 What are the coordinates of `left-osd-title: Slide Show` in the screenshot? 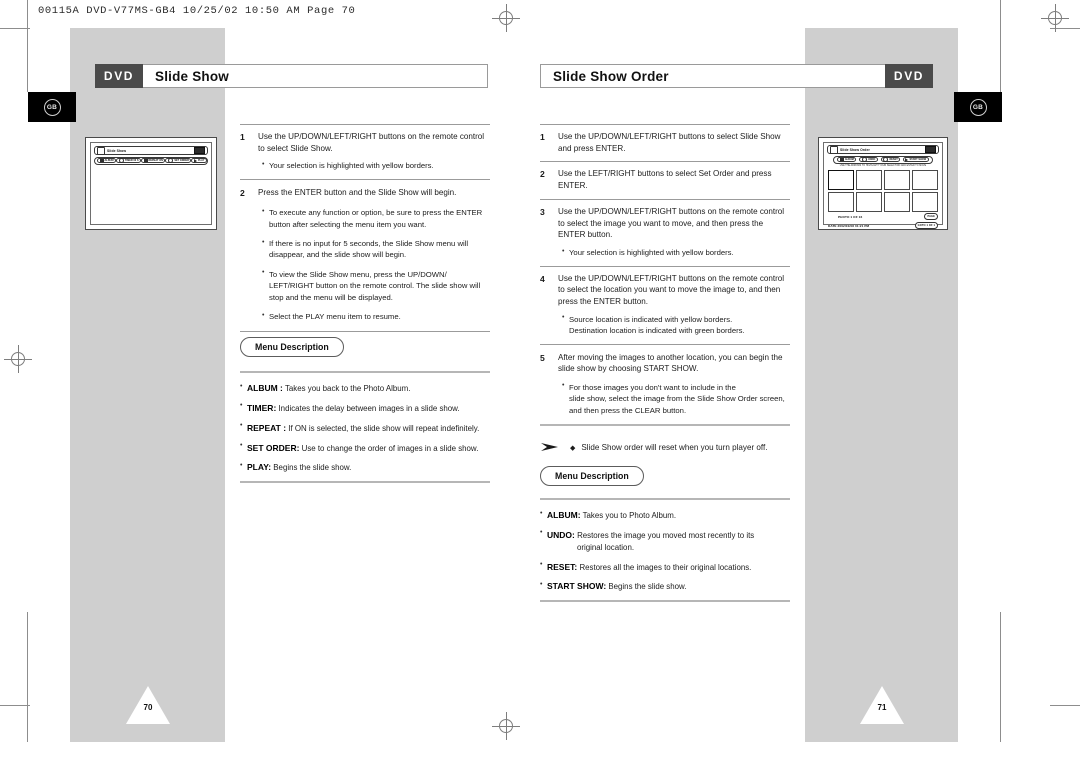 It's located at (117, 150).